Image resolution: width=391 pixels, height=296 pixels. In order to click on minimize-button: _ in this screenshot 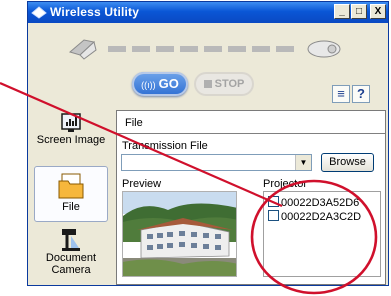, I will do `click(342, 11)`.